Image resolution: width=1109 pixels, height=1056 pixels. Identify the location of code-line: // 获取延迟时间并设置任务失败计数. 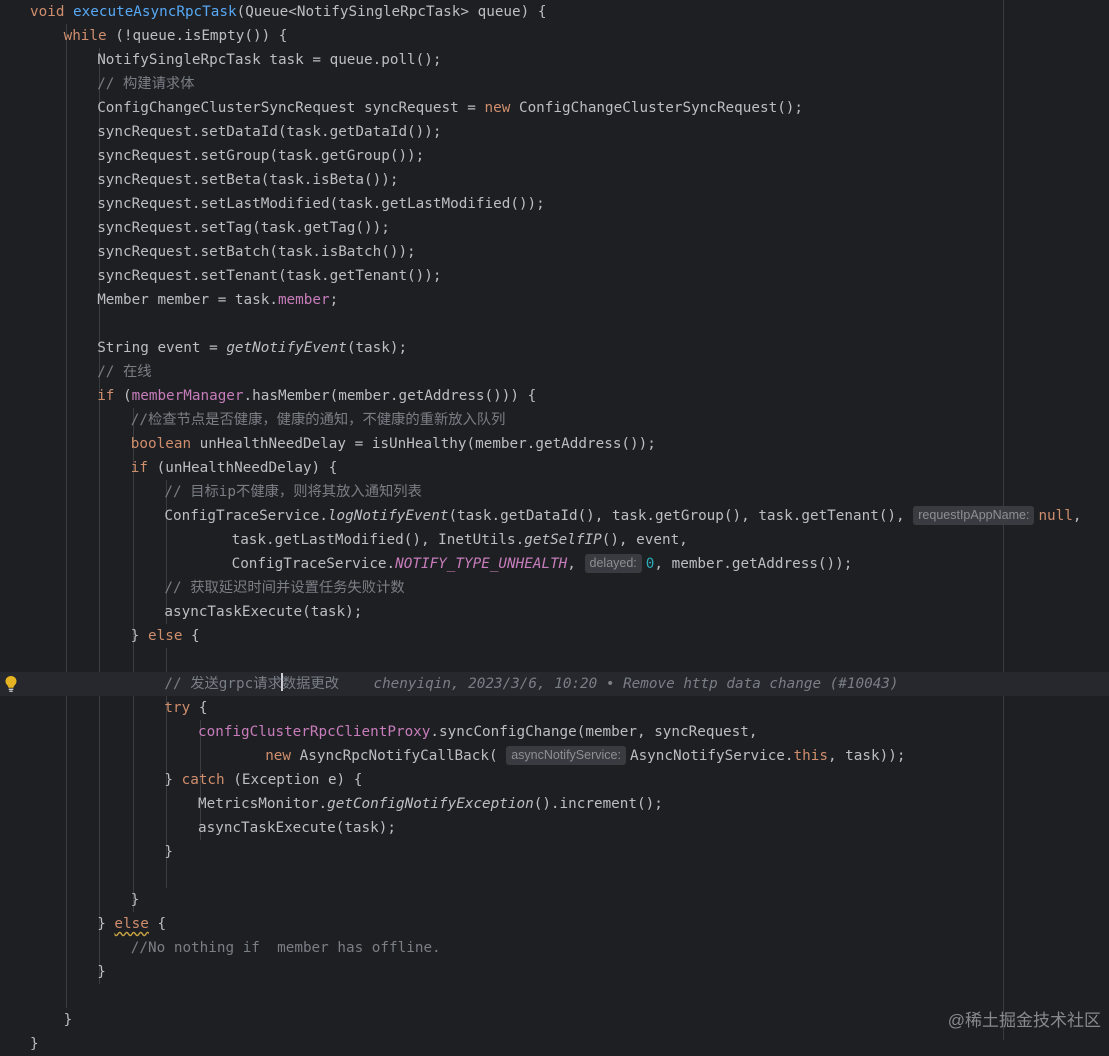
(554, 588).